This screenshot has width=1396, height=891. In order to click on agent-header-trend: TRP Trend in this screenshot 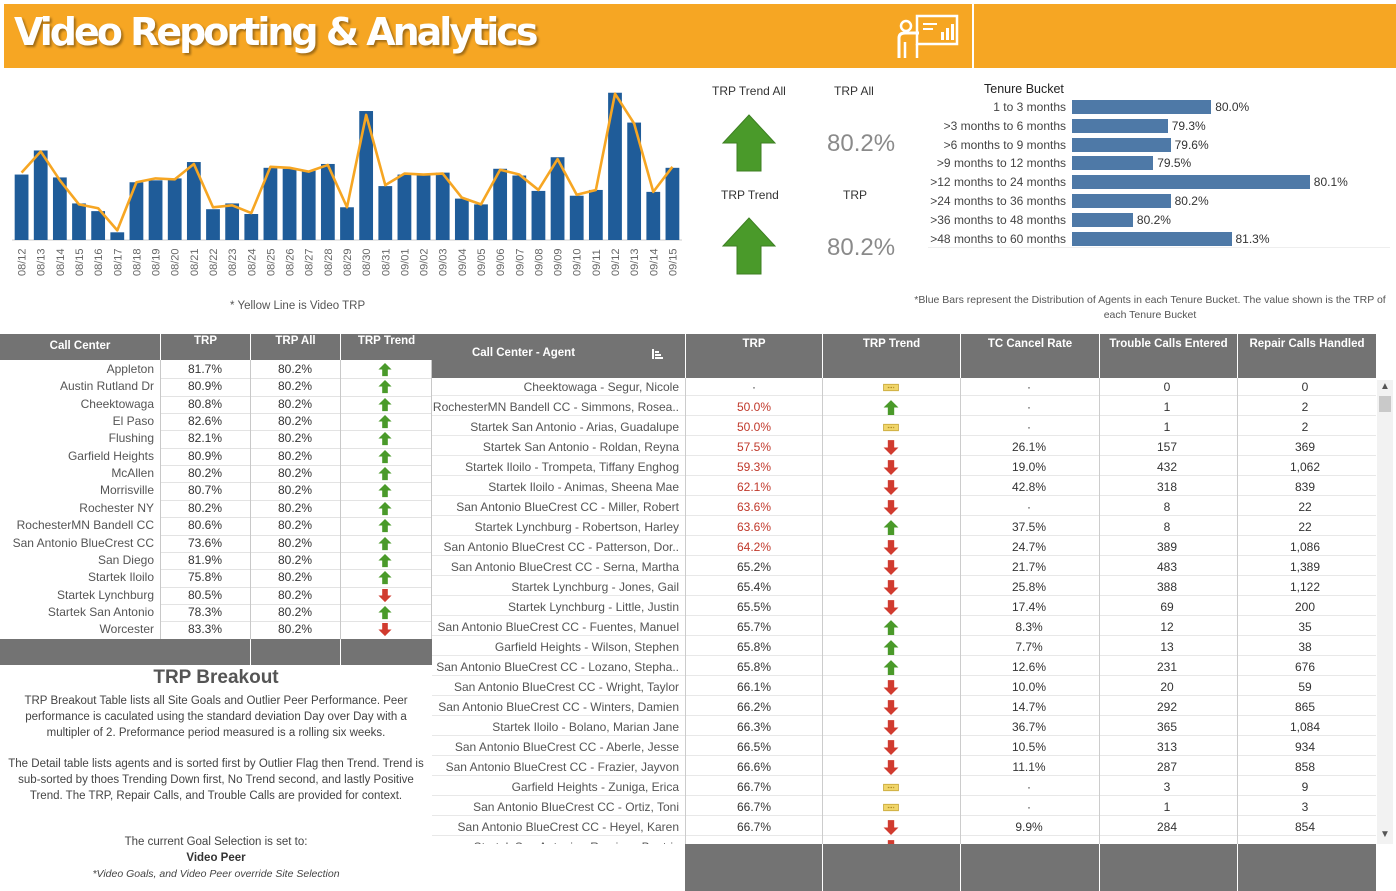, I will do `click(891, 356)`.